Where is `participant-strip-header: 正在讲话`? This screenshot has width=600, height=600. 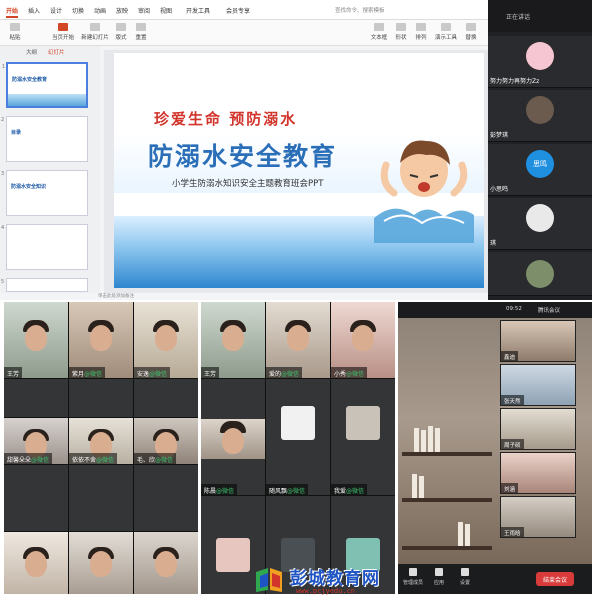
participant-strip-header: 正在讲话 is located at coordinates (540, 16).